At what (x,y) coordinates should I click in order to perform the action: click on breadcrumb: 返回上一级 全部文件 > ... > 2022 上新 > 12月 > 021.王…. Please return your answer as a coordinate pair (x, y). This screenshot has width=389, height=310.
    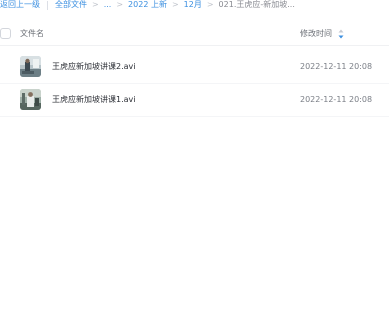
    Looking at the image, I should click on (194, 6).